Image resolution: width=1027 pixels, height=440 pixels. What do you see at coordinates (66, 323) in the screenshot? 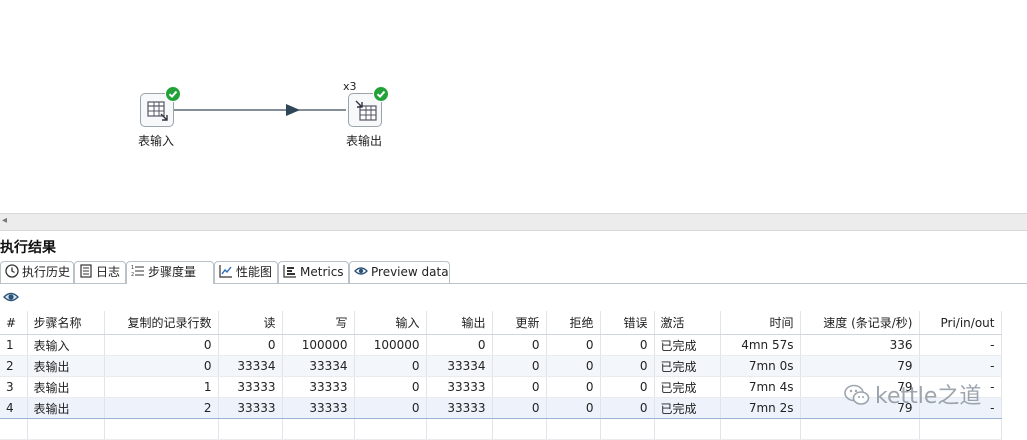
I see `column-header: 步骤名称` at bounding box center [66, 323].